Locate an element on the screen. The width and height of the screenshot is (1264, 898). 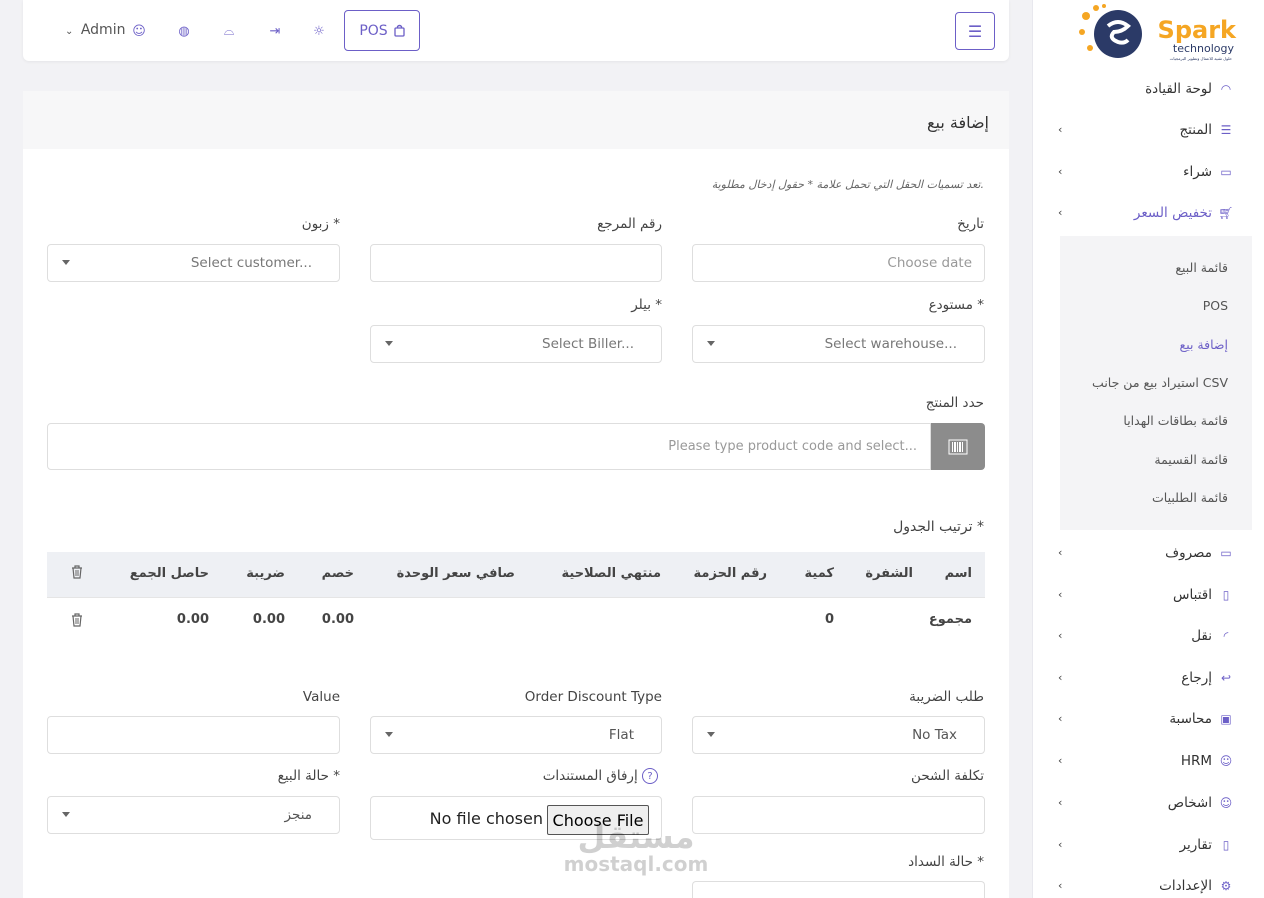
watermark-url: mostaql.com is located at coordinates (636, 864).